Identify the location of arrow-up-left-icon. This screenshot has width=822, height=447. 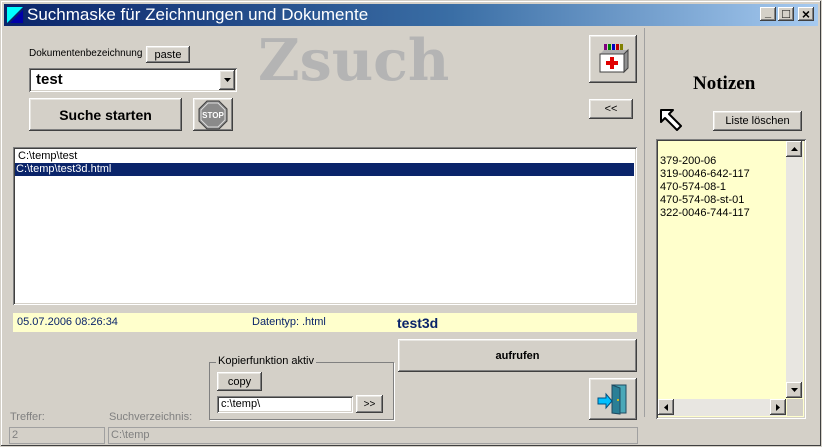
(671, 120).